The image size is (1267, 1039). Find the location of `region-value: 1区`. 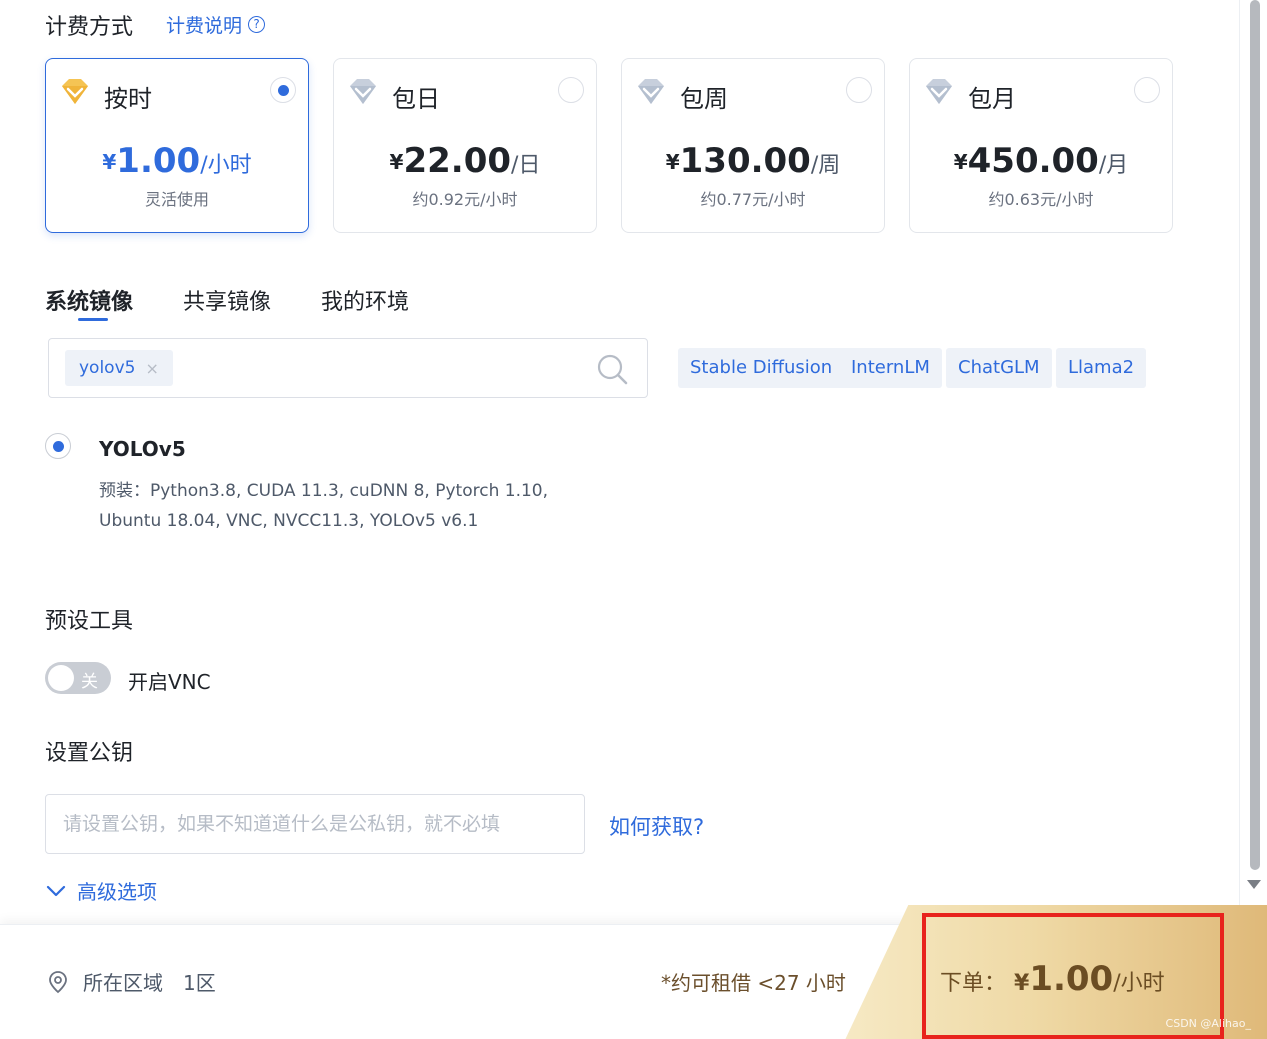

region-value: 1区 is located at coordinates (199, 983).